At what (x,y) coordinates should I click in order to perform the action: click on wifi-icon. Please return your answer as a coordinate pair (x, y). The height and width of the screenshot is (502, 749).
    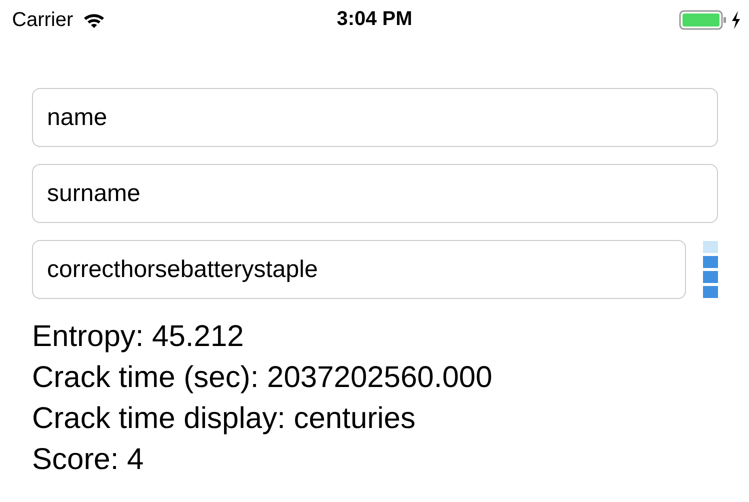
    Looking at the image, I should click on (94, 20).